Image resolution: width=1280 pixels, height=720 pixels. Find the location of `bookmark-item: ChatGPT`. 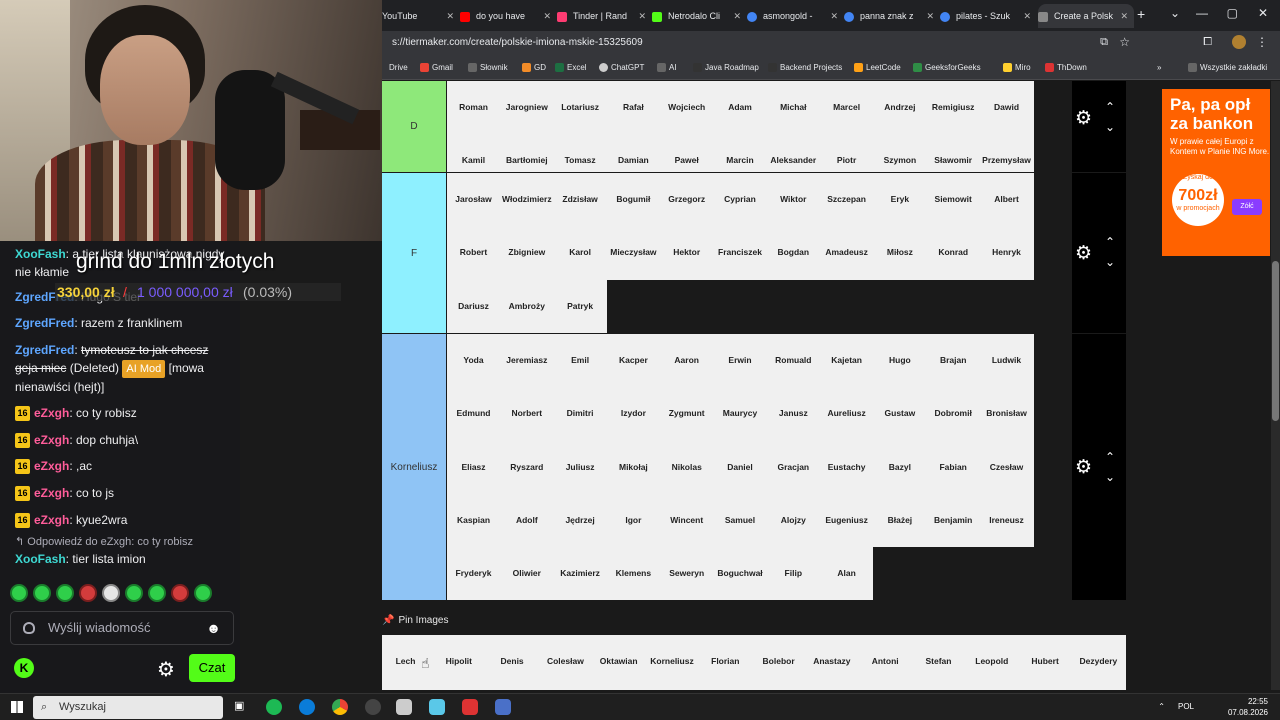

bookmark-item: ChatGPT is located at coordinates (621, 68).